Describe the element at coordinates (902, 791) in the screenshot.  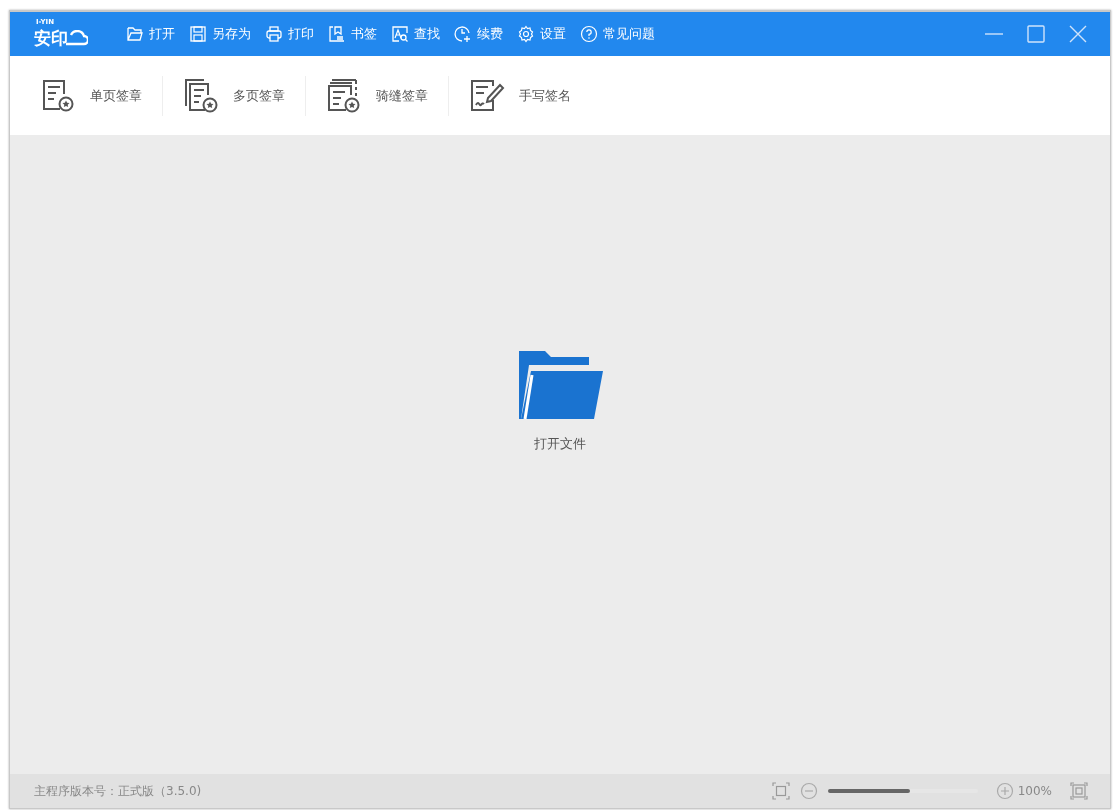
I see `zoom-slider` at that location.